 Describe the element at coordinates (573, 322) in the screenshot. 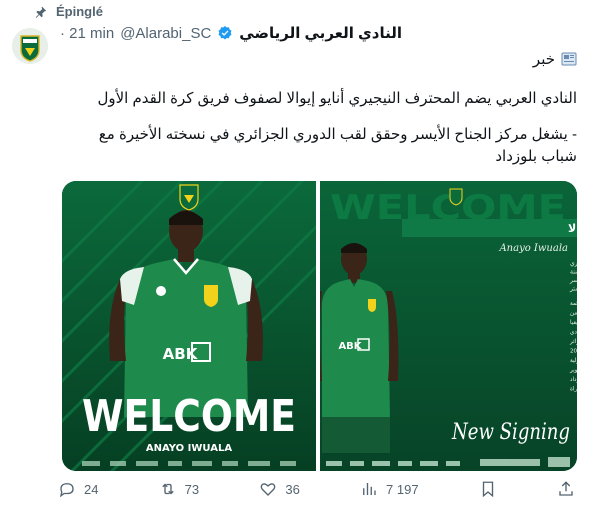

I see `player-bio-line-2: دوري أبطال أفريقيا` at that location.